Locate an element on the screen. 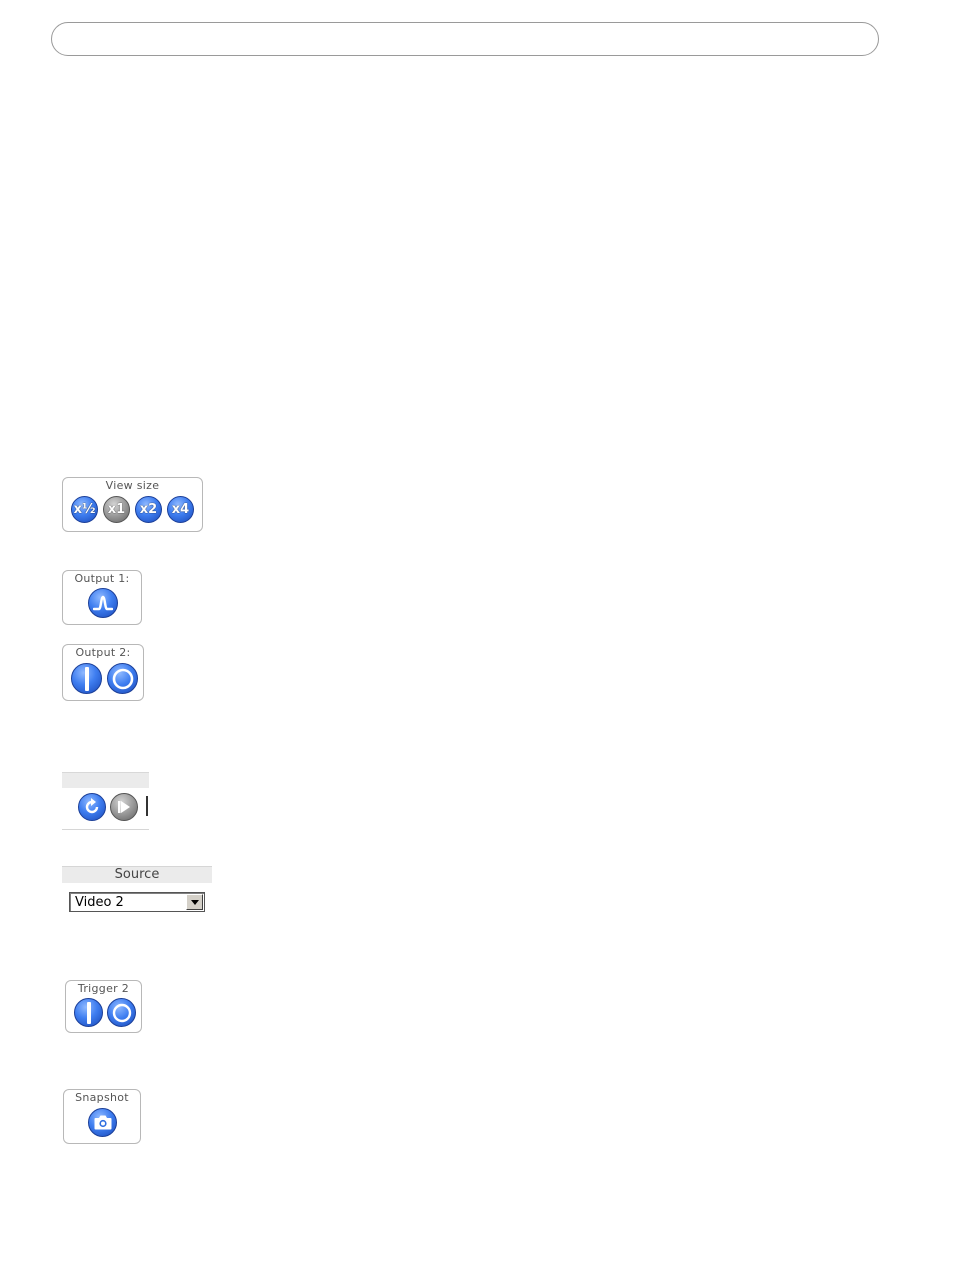 This screenshot has height=1263, width=954. trigger-off-button is located at coordinates (121, 1012).